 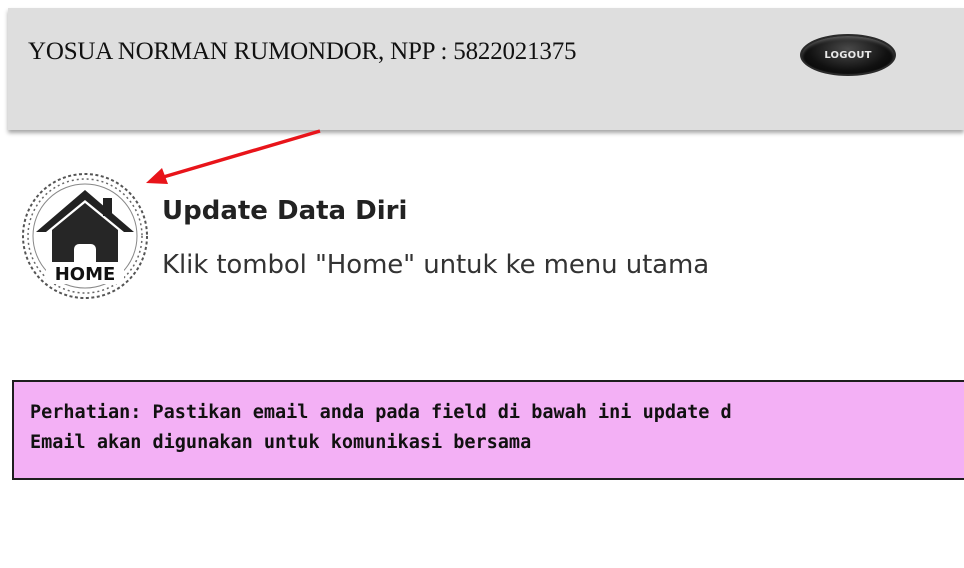 What do you see at coordinates (85, 274) in the screenshot?
I see `home-icon-label: HOME` at bounding box center [85, 274].